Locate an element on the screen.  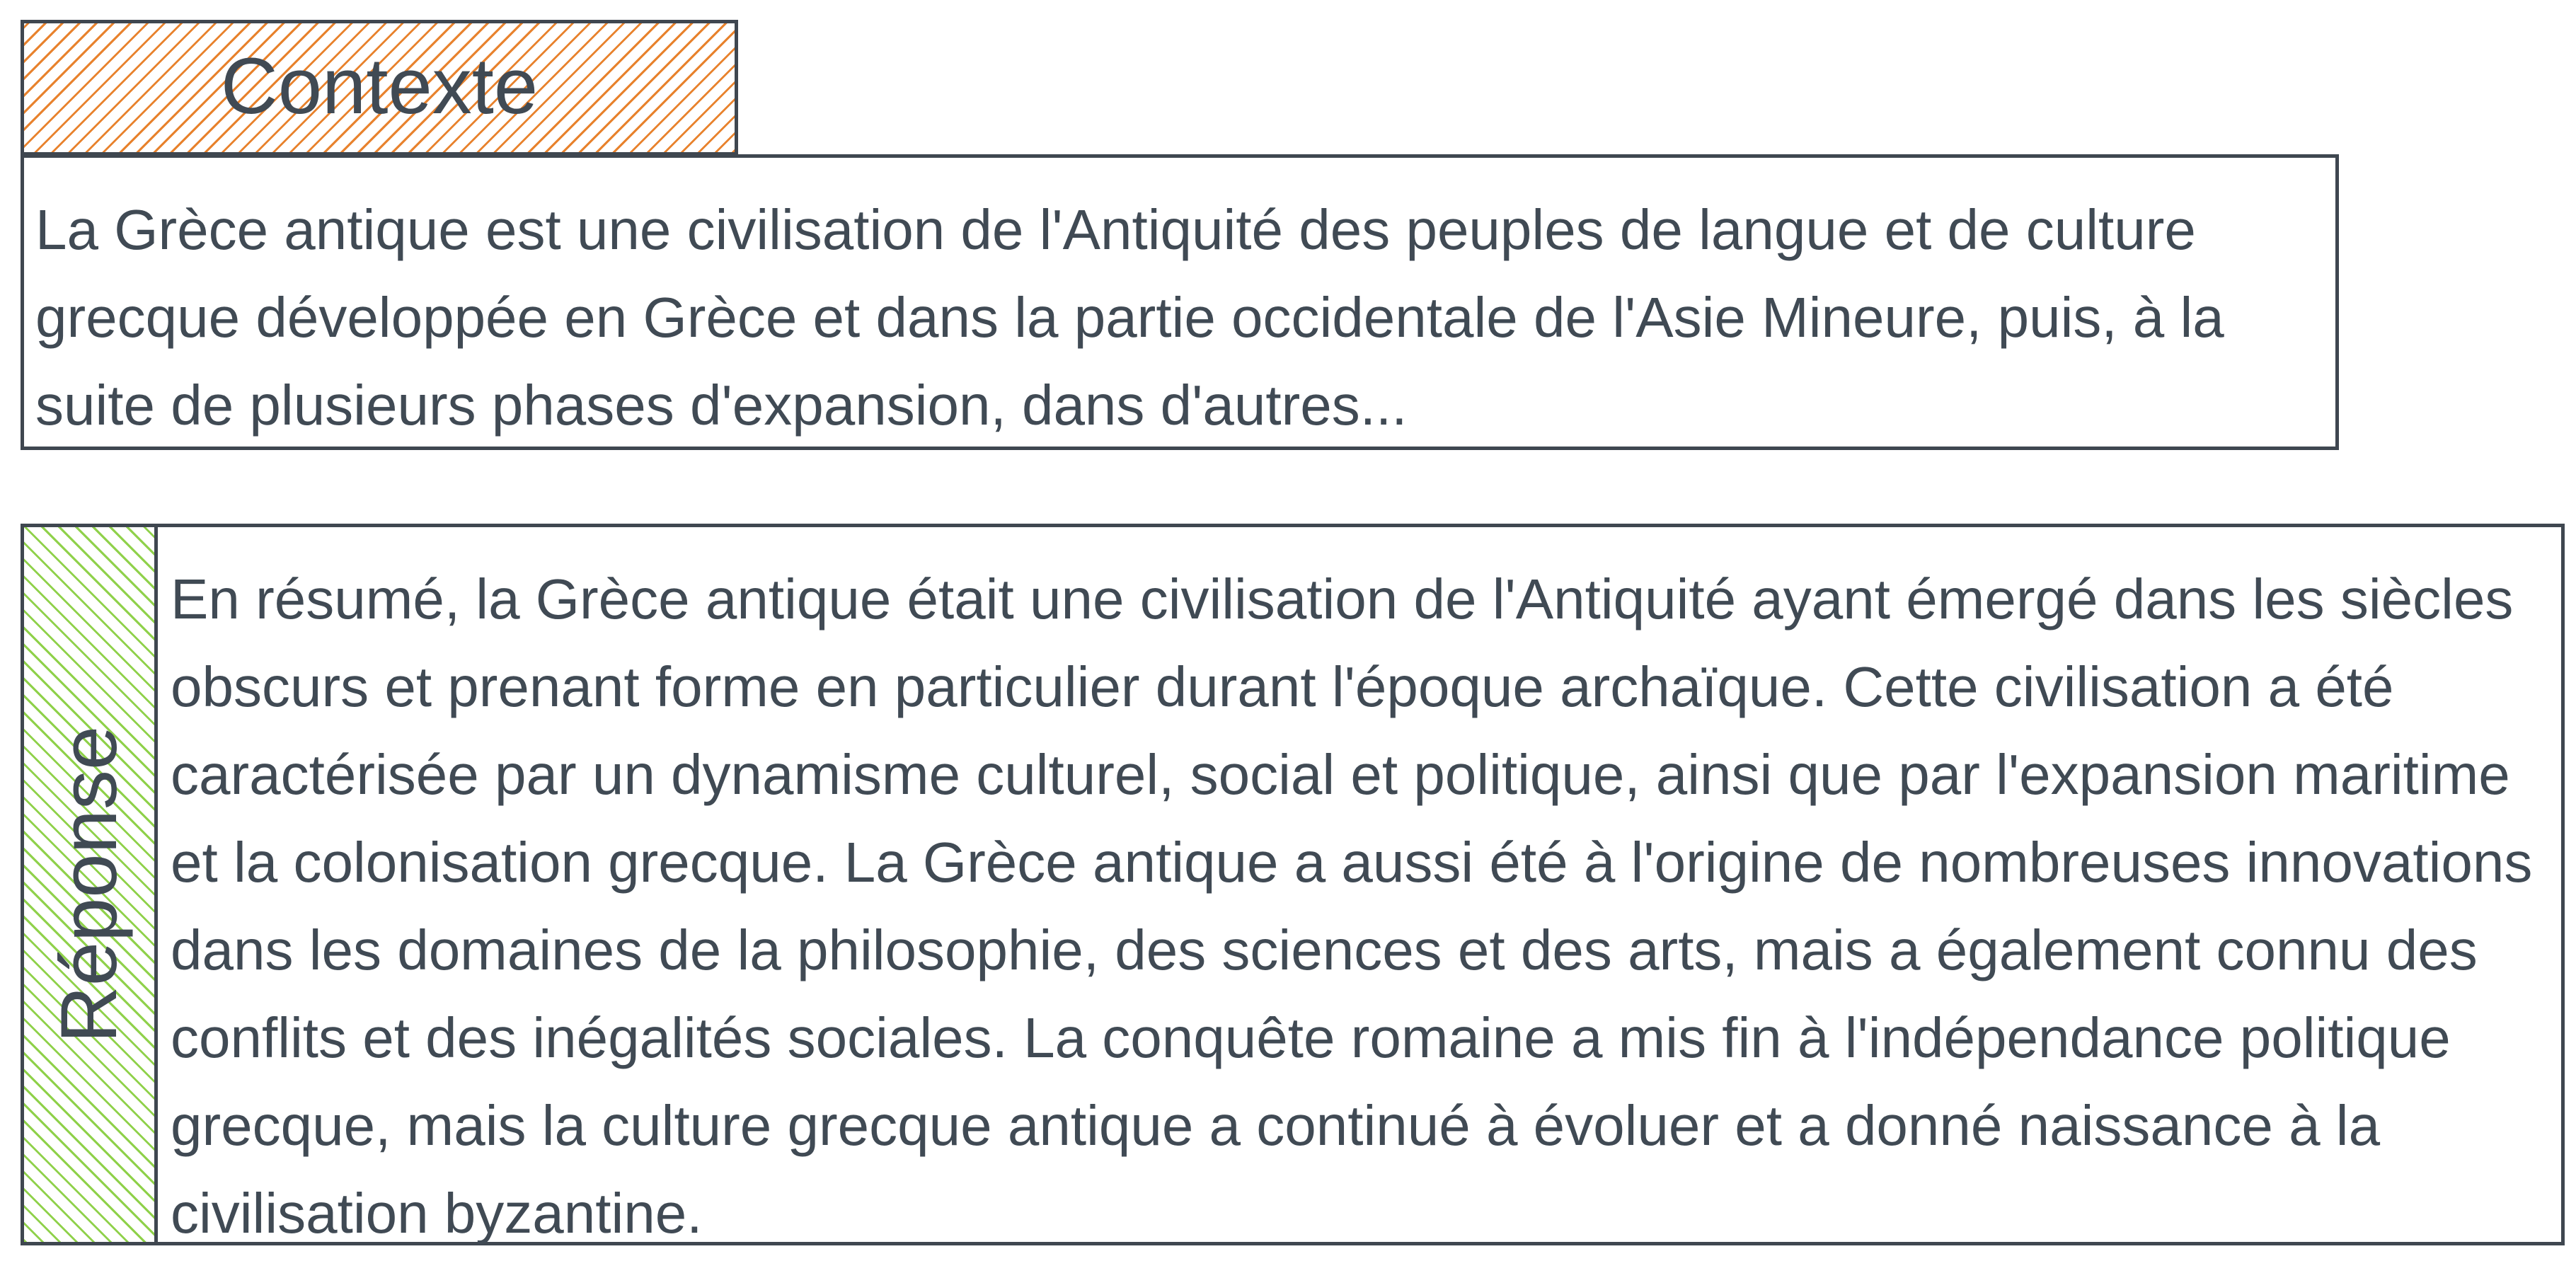
context-label: Contexte is located at coordinates (379, 85).